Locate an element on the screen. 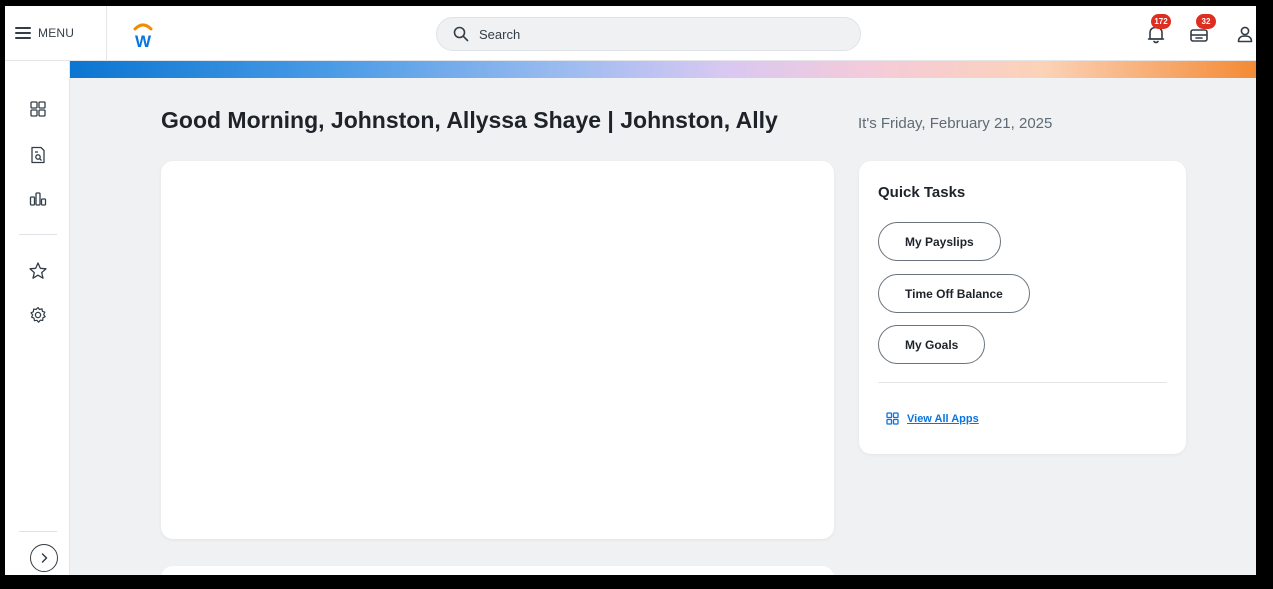 Image resolution: width=1273 pixels, height=589 pixels. my-payslips-button: My Payslips is located at coordinates (939, 241).